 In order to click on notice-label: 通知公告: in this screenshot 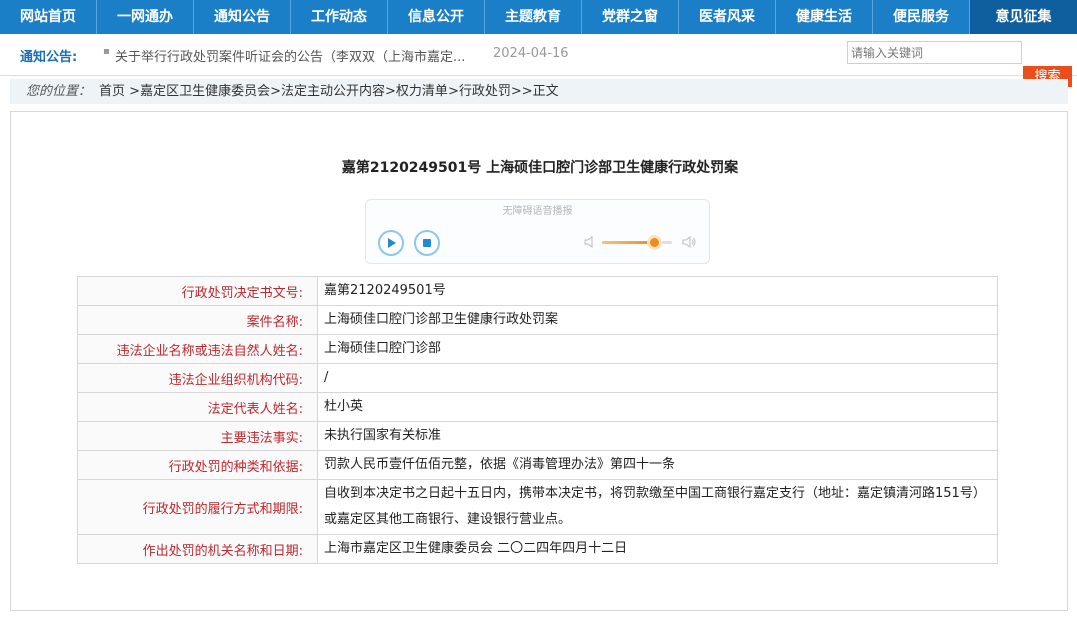, I will do `click(49, 57)`.